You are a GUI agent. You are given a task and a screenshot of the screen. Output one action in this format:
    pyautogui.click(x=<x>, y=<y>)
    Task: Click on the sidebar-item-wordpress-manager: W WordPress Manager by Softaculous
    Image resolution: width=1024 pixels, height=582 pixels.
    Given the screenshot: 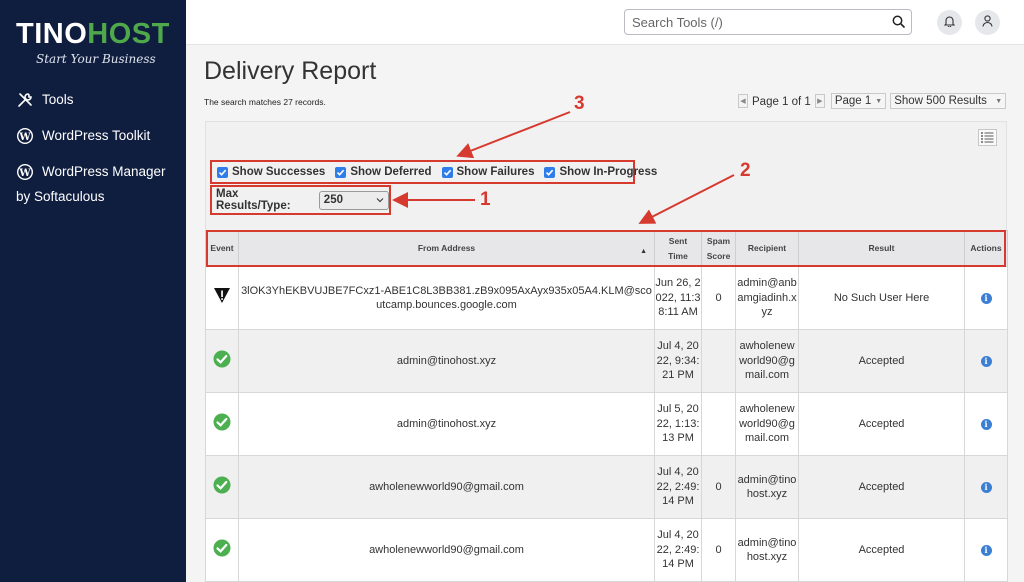 What is the action you would take?
    pyautogui.click(x=98, y=184)
    